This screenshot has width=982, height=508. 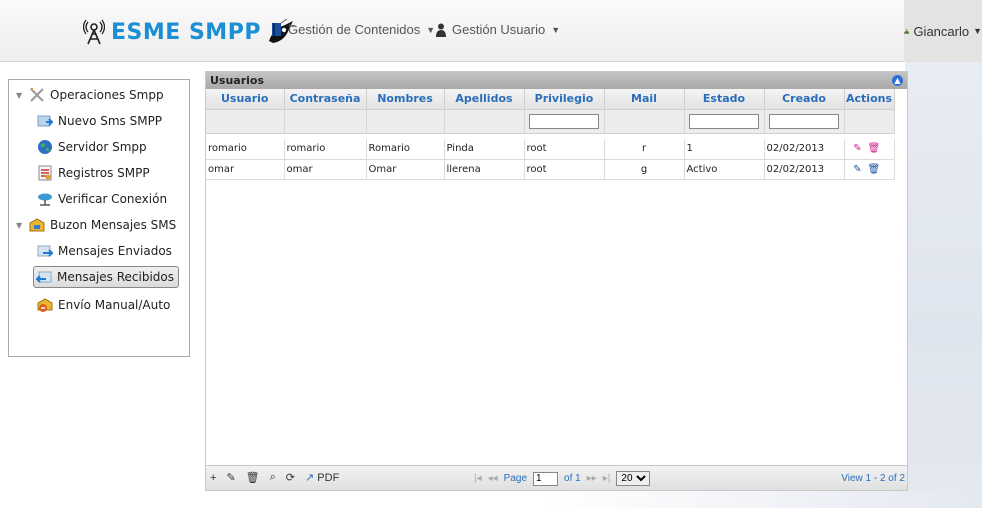 What do you see at coordinates (405, 169) in the screenshot?
I see `cell-nombres: Omar` at bounding box center [405, 169].